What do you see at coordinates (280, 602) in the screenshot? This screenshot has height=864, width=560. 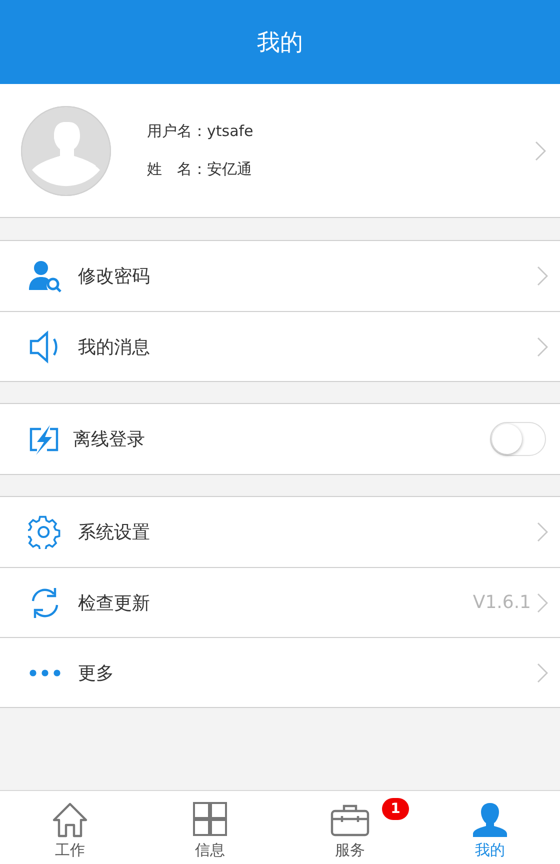 I see `settings-row: 检查更新 V1.6.1` at bounding box center [280, 602].